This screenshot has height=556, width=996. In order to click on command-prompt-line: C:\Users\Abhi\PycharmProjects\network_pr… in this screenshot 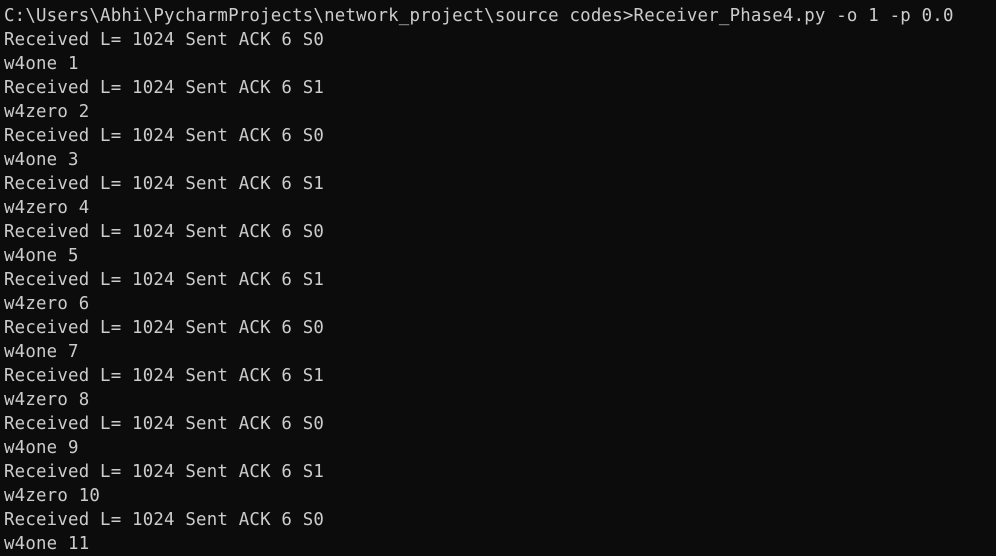, I will do `click(479, 16)`.